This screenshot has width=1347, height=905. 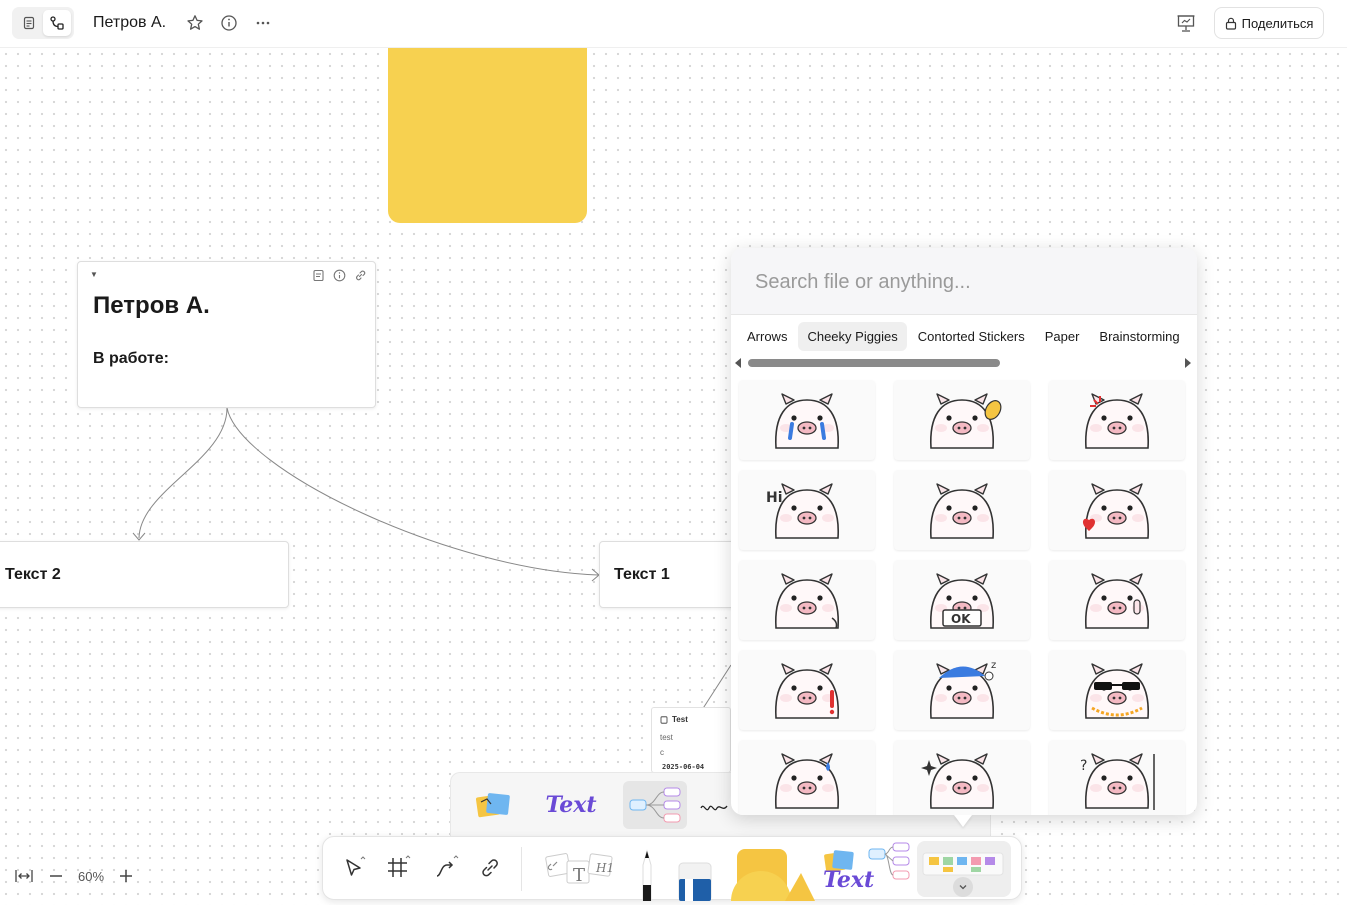 I want to click on handwriting-template, so click(x=715, y=805).